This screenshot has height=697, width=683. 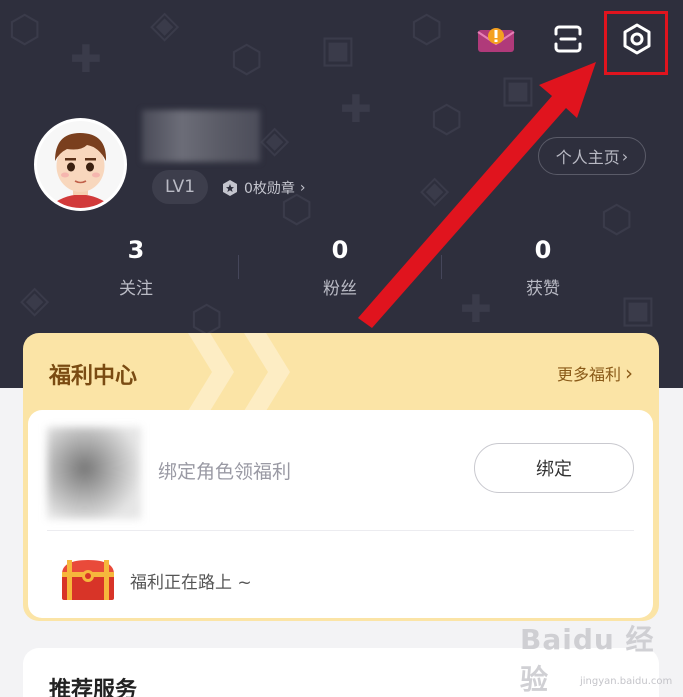 I want to click on watermark-url: jingyan.baidu.com, so click(x=626, y=681).